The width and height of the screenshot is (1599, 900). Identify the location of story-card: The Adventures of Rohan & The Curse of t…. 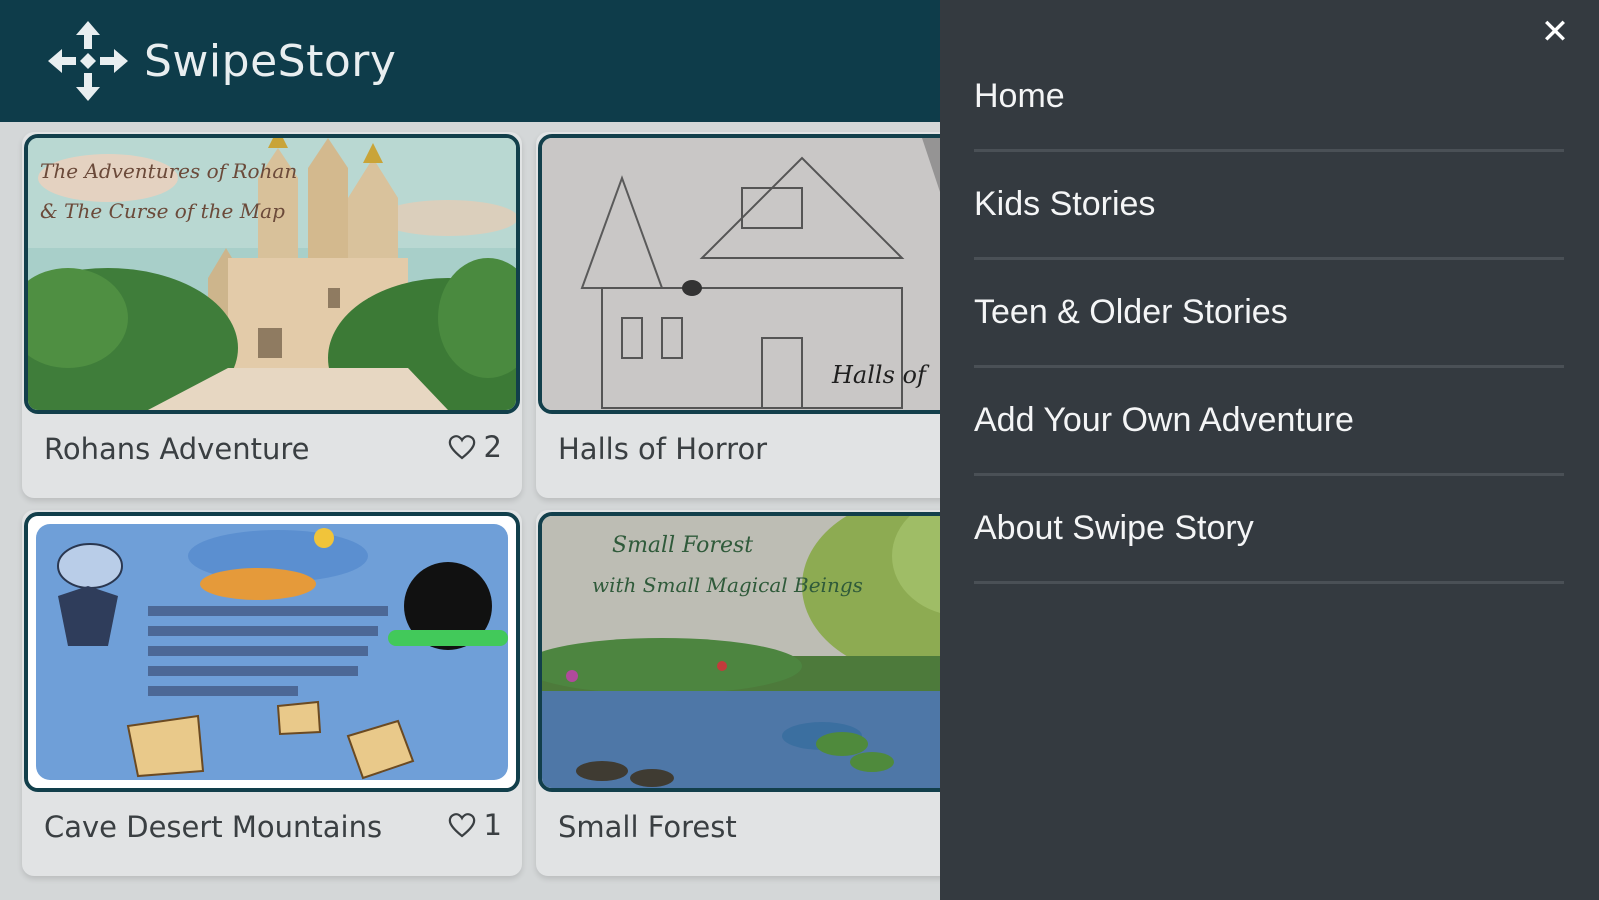
(272, 315).